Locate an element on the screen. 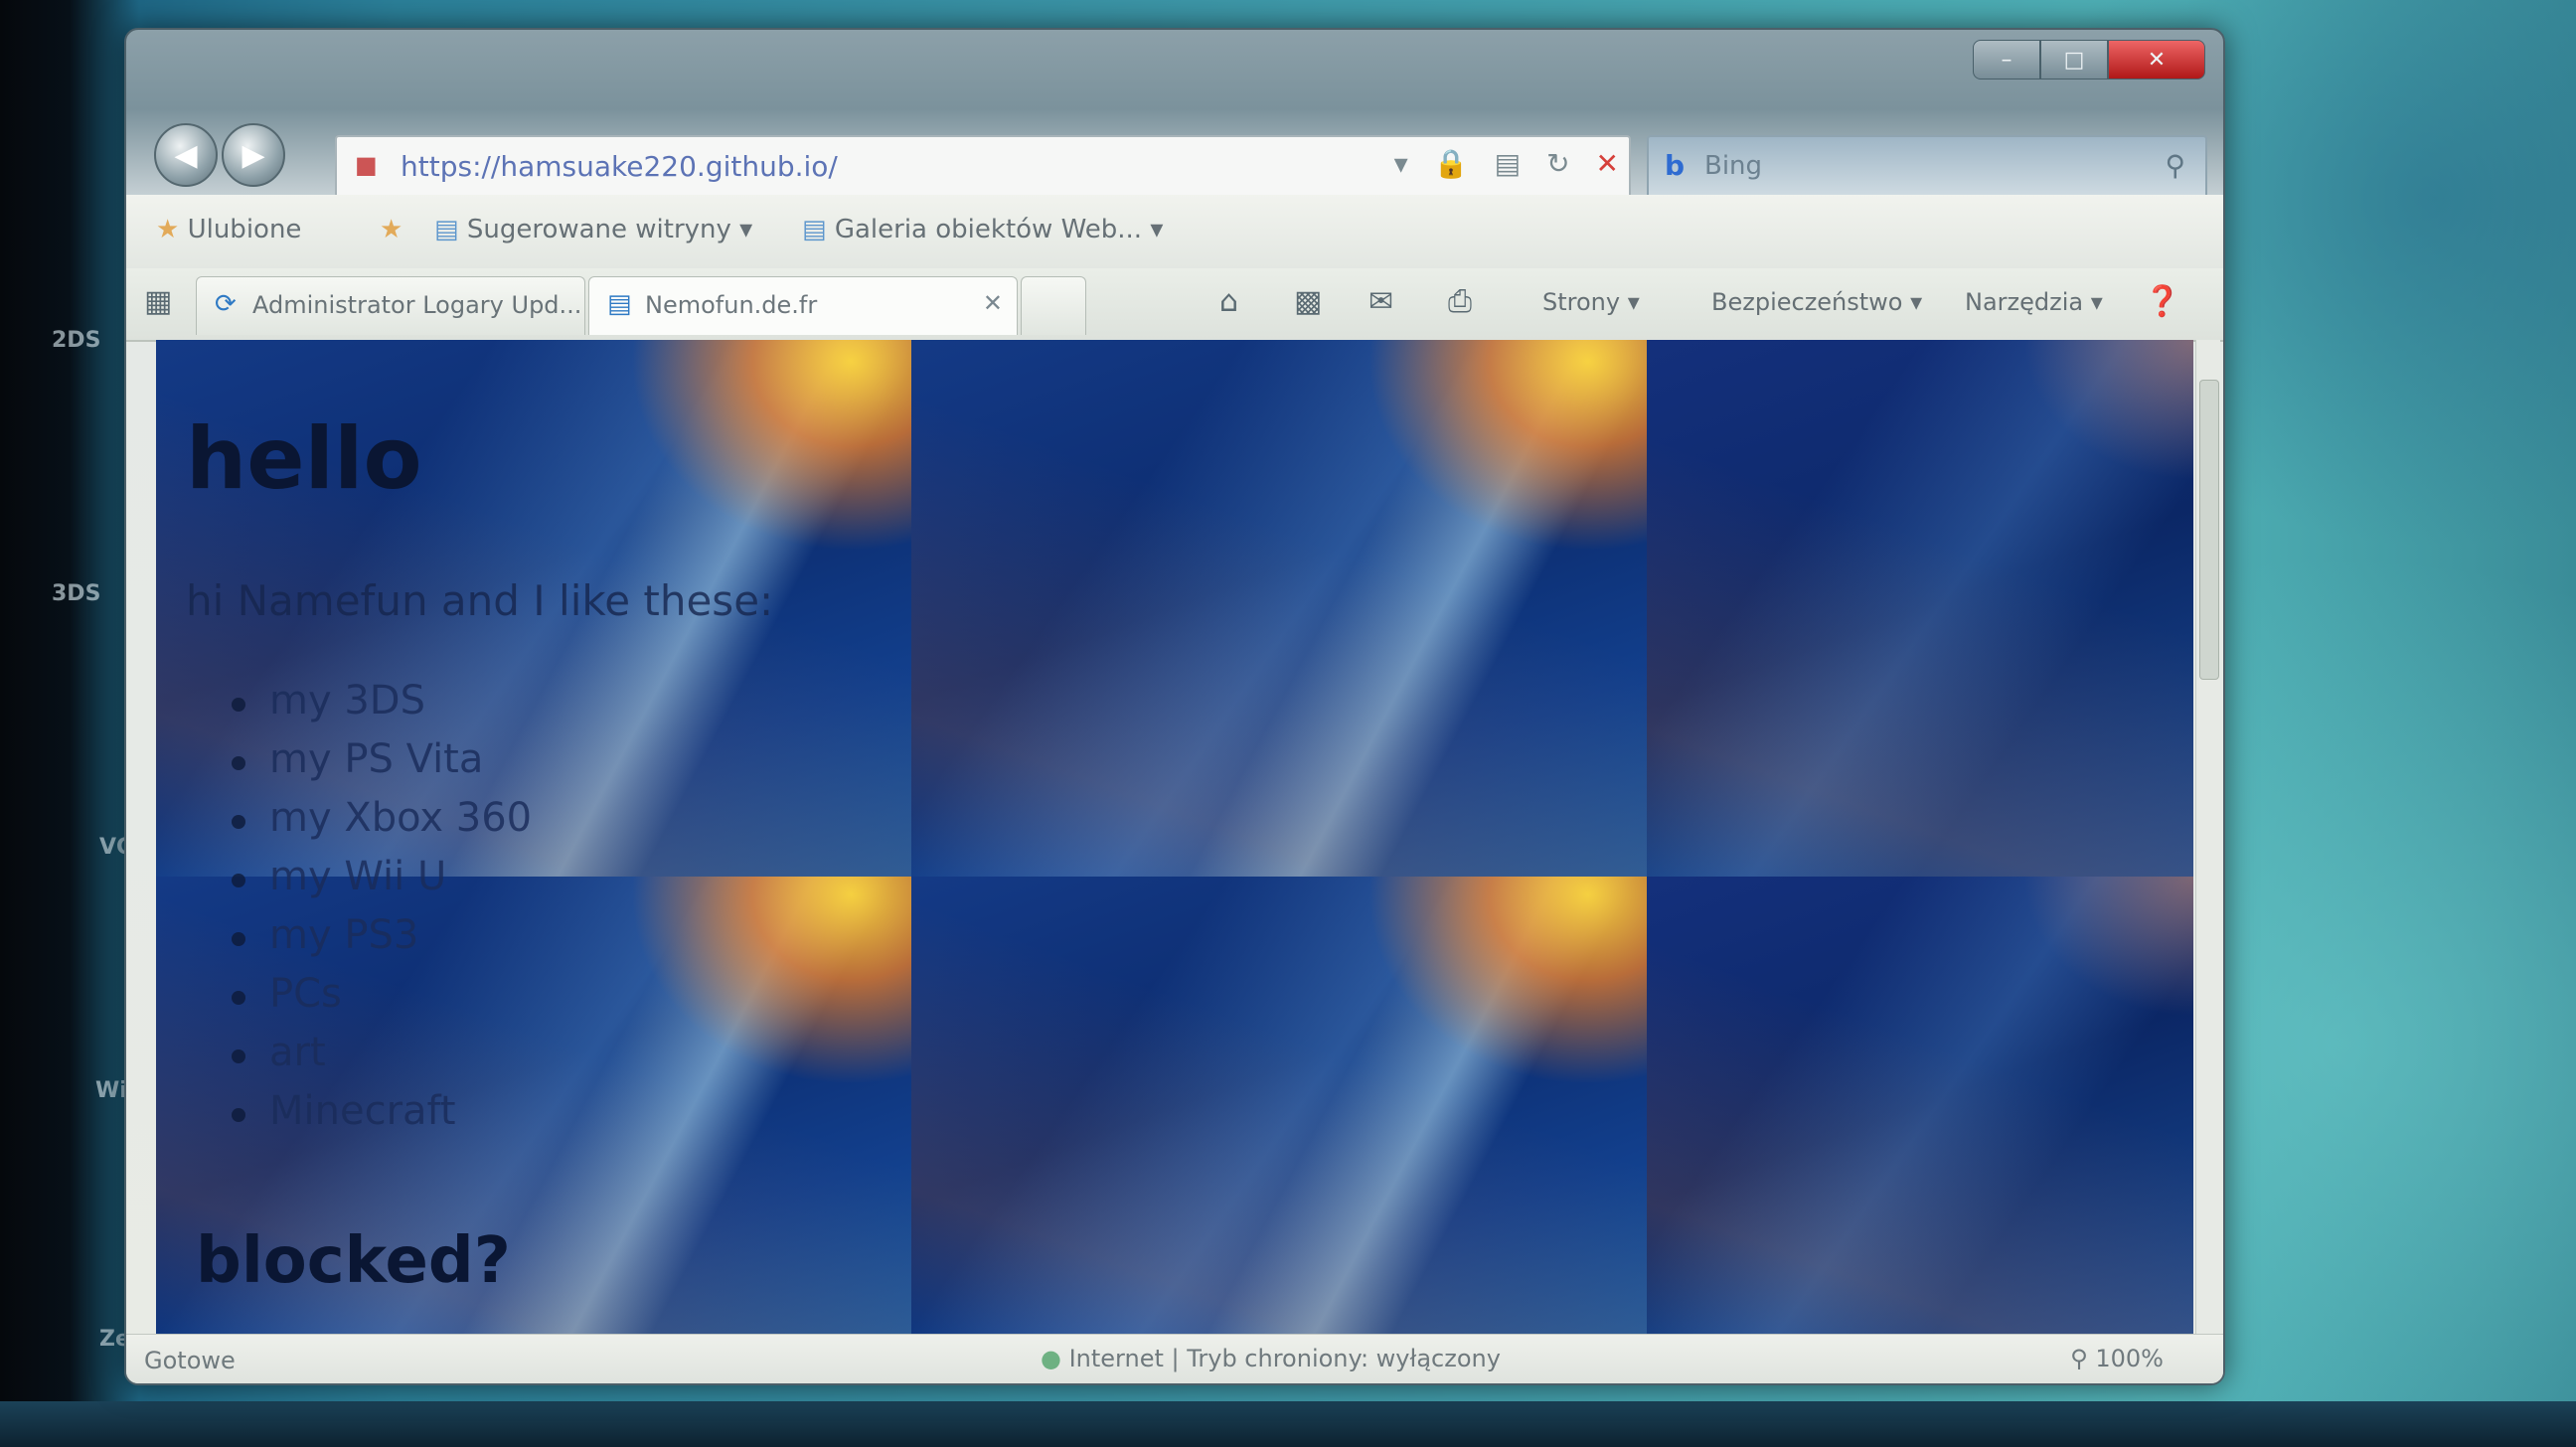 The width and height of the screenshot is (2576, 1447). star-icon: ★ is located at coordinates (168, 230).